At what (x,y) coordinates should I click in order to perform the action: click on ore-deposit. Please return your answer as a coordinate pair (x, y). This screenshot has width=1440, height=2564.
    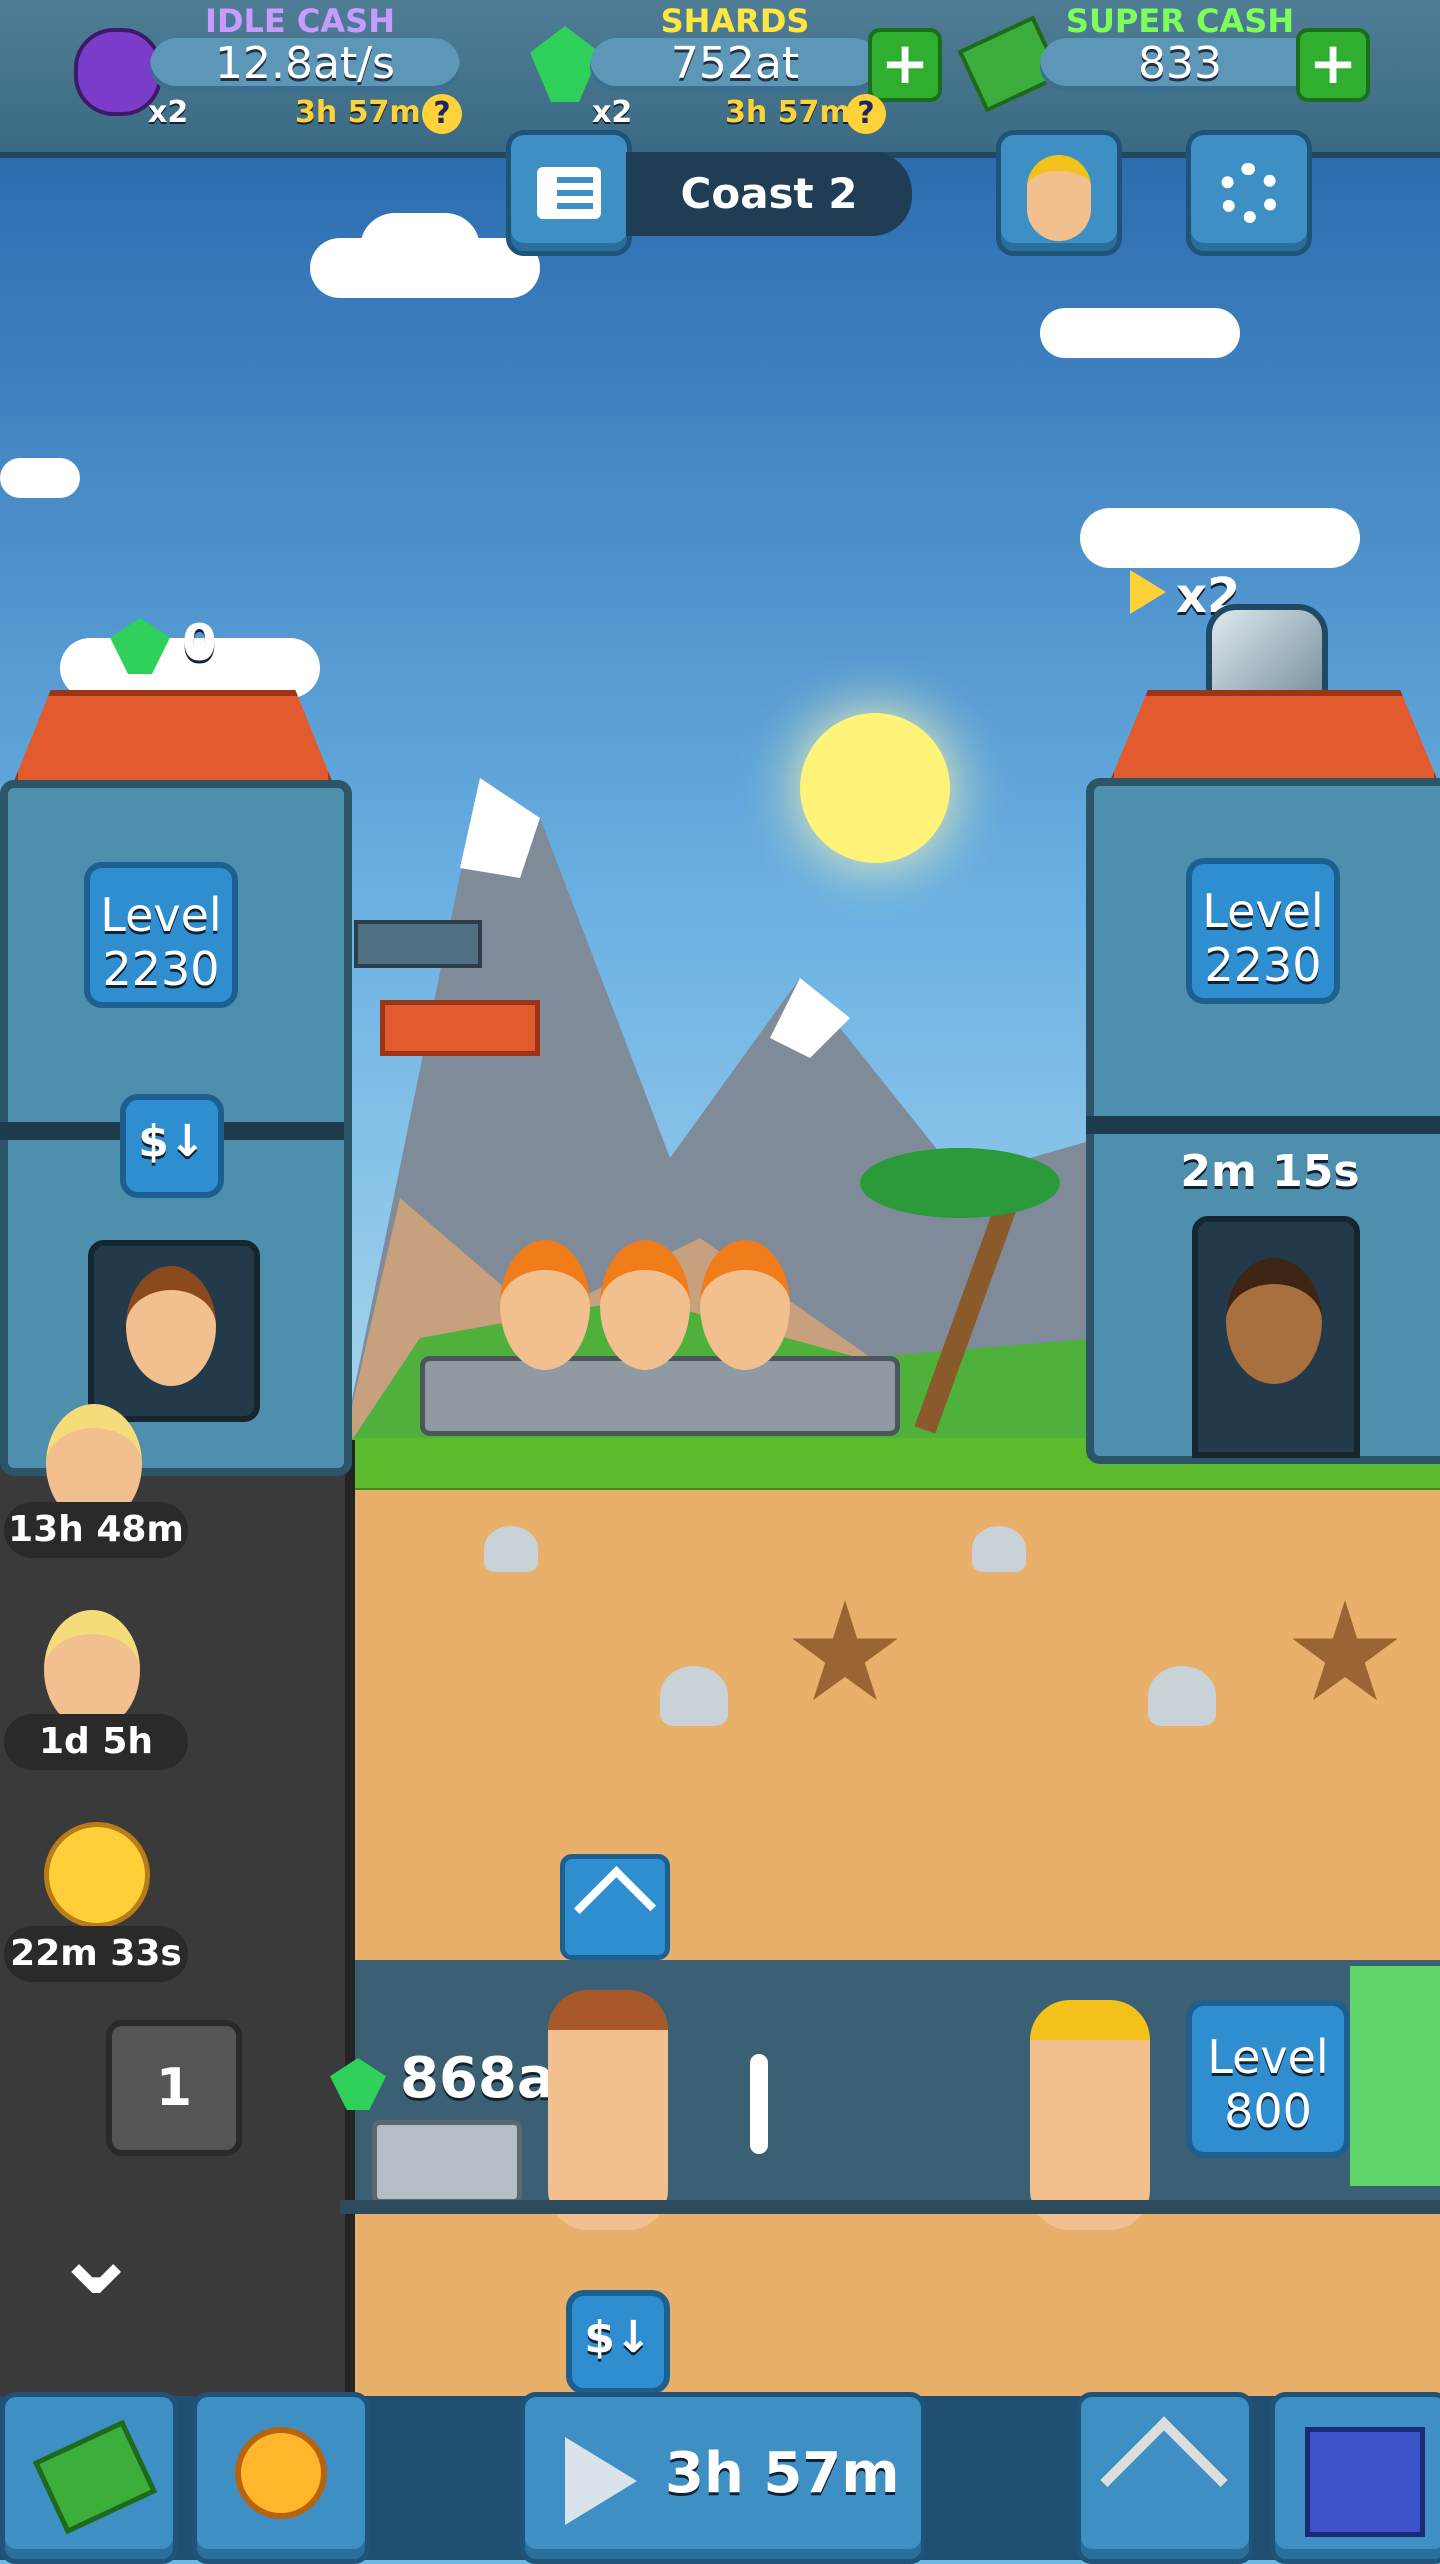
    Looking at the image, I should click on (1395, 2076).